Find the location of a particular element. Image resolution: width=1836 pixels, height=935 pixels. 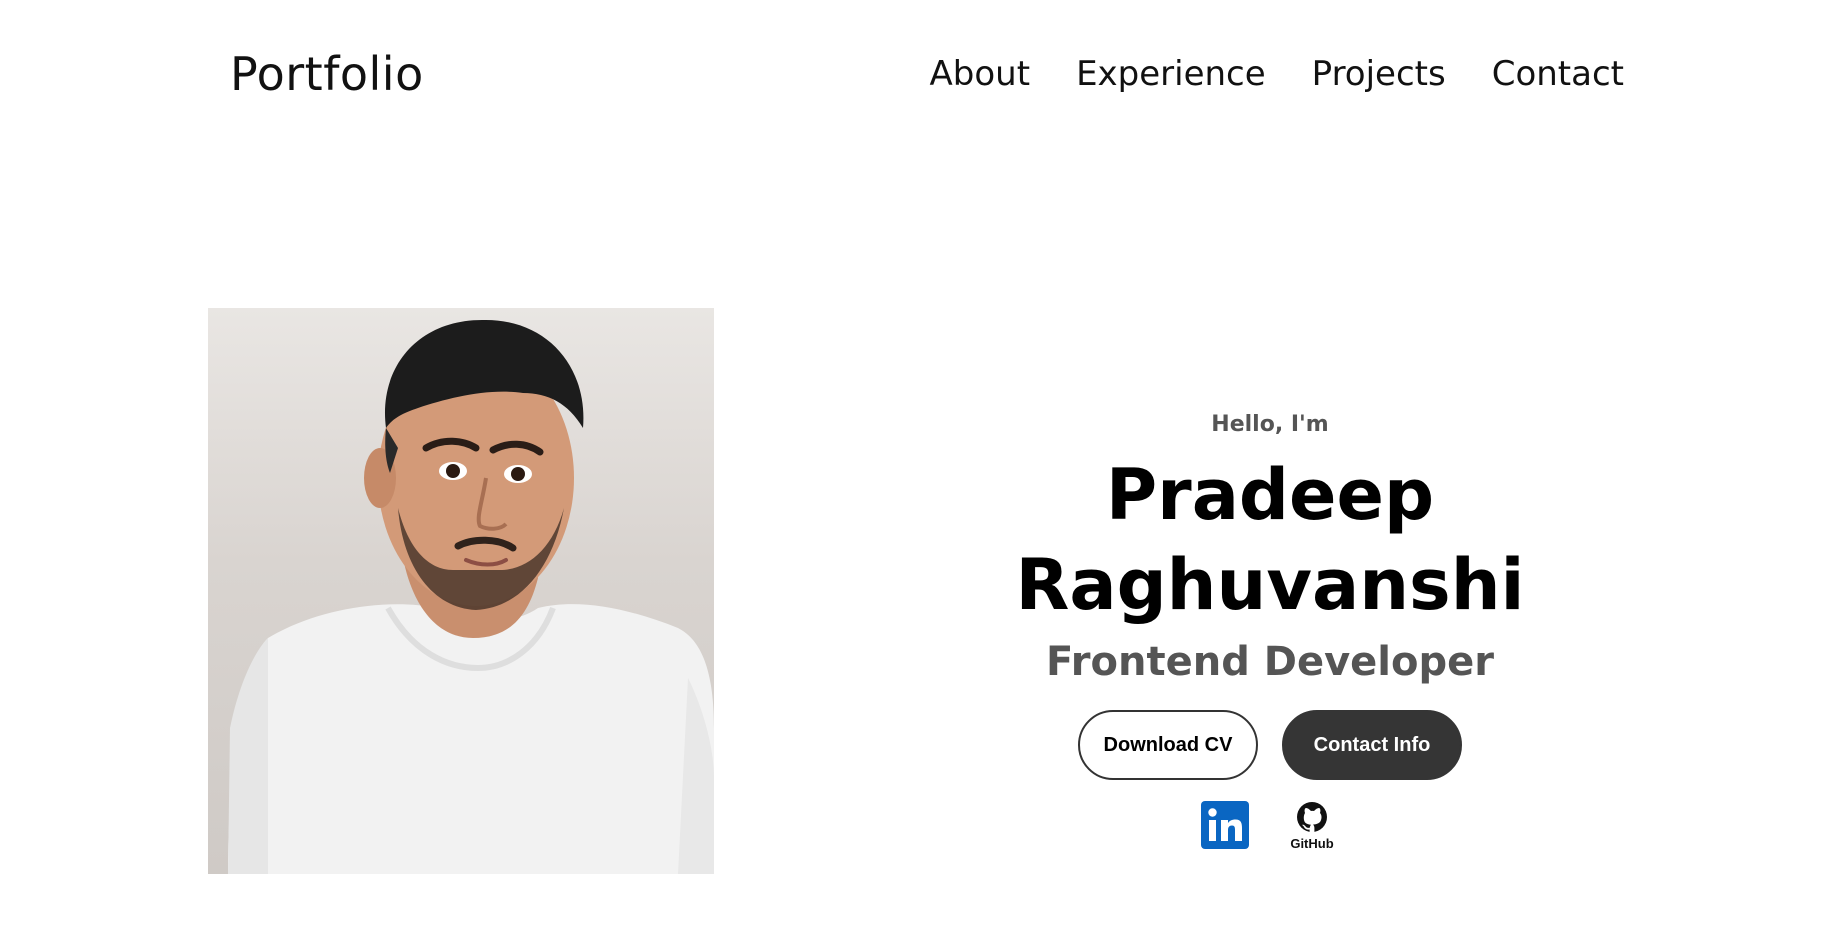

github-icon: GitHub is located at coordinates (1312, 825).